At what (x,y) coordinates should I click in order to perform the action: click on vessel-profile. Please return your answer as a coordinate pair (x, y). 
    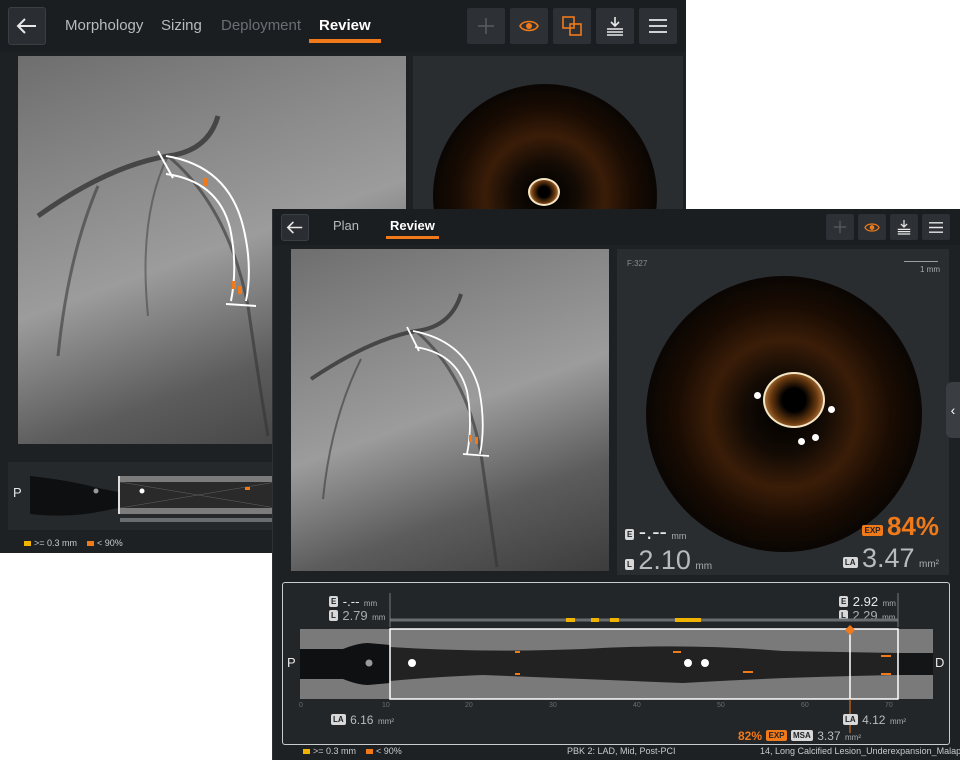
    Looking at the image, I should click on (153, 499).